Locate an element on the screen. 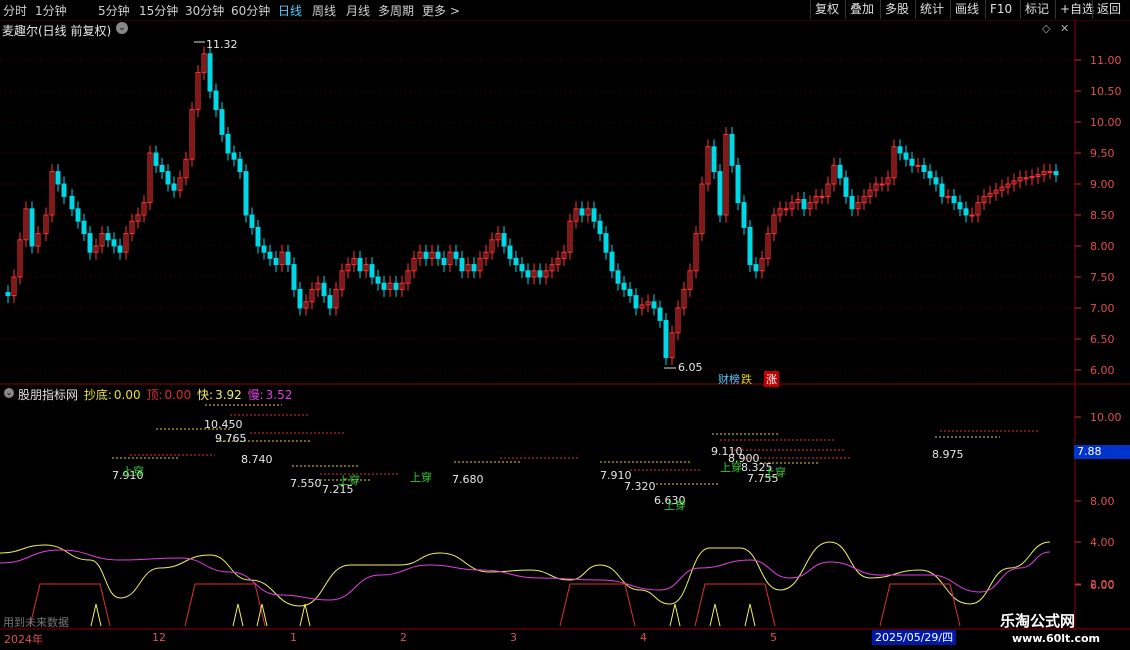  man-label: 慢: is located at coordinates (255, 395).